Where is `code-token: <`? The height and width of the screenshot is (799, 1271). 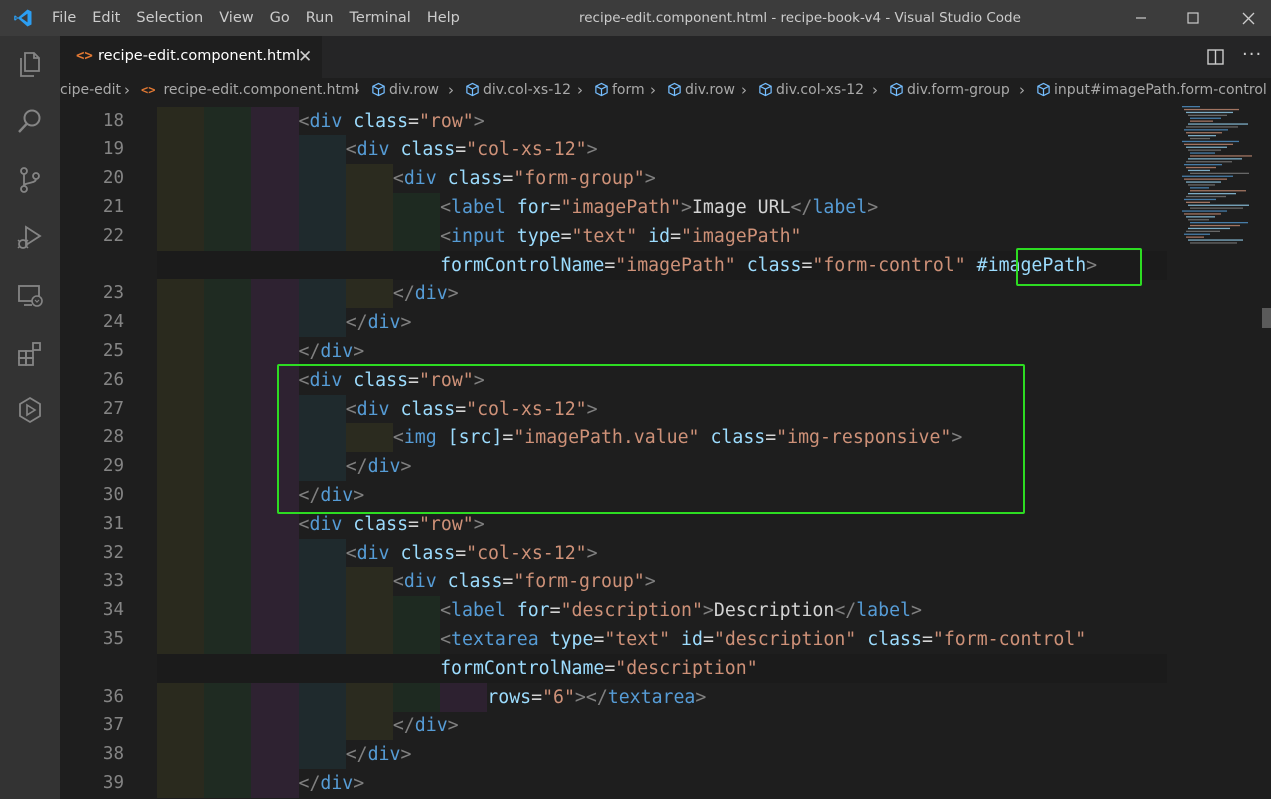 code-token: < is located at coordinates (351, 553).